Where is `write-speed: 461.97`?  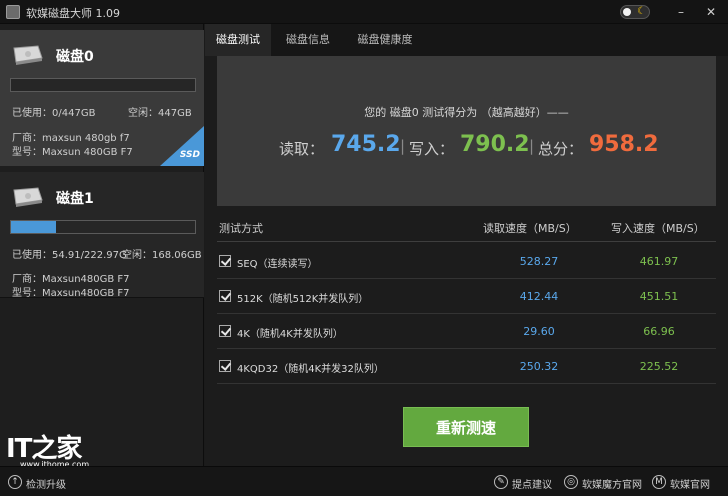
write-speed: 461.97 is located at coordinates (659, 261).